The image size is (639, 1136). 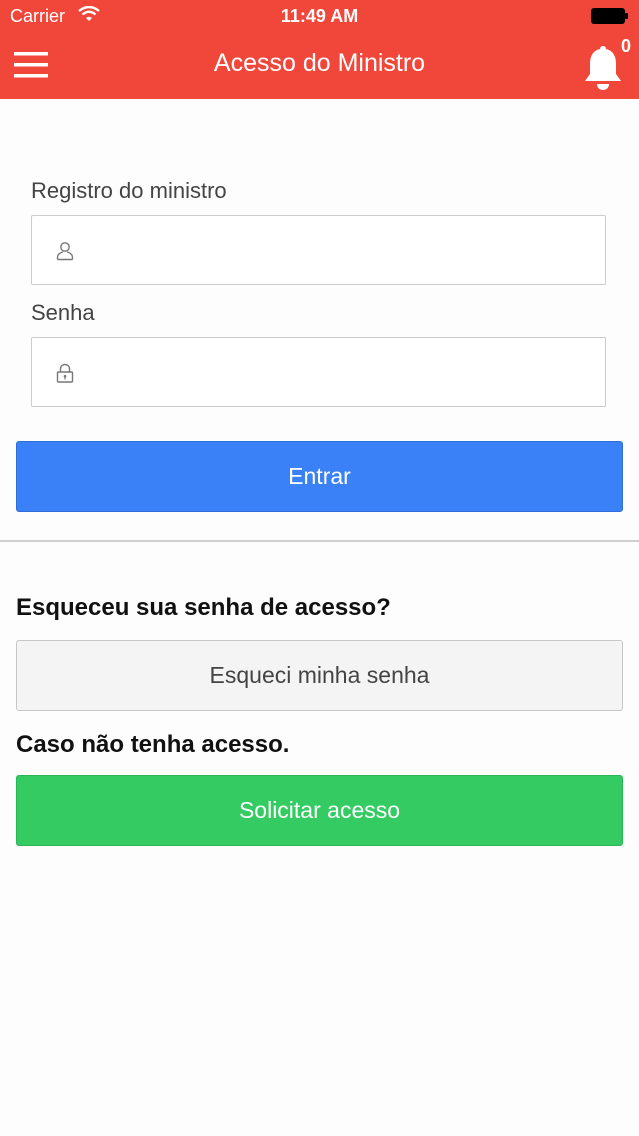 What do you see at coordinates (609, 16) in the screenshot?
I see `battery-icon` at bounding box center [609, 16].